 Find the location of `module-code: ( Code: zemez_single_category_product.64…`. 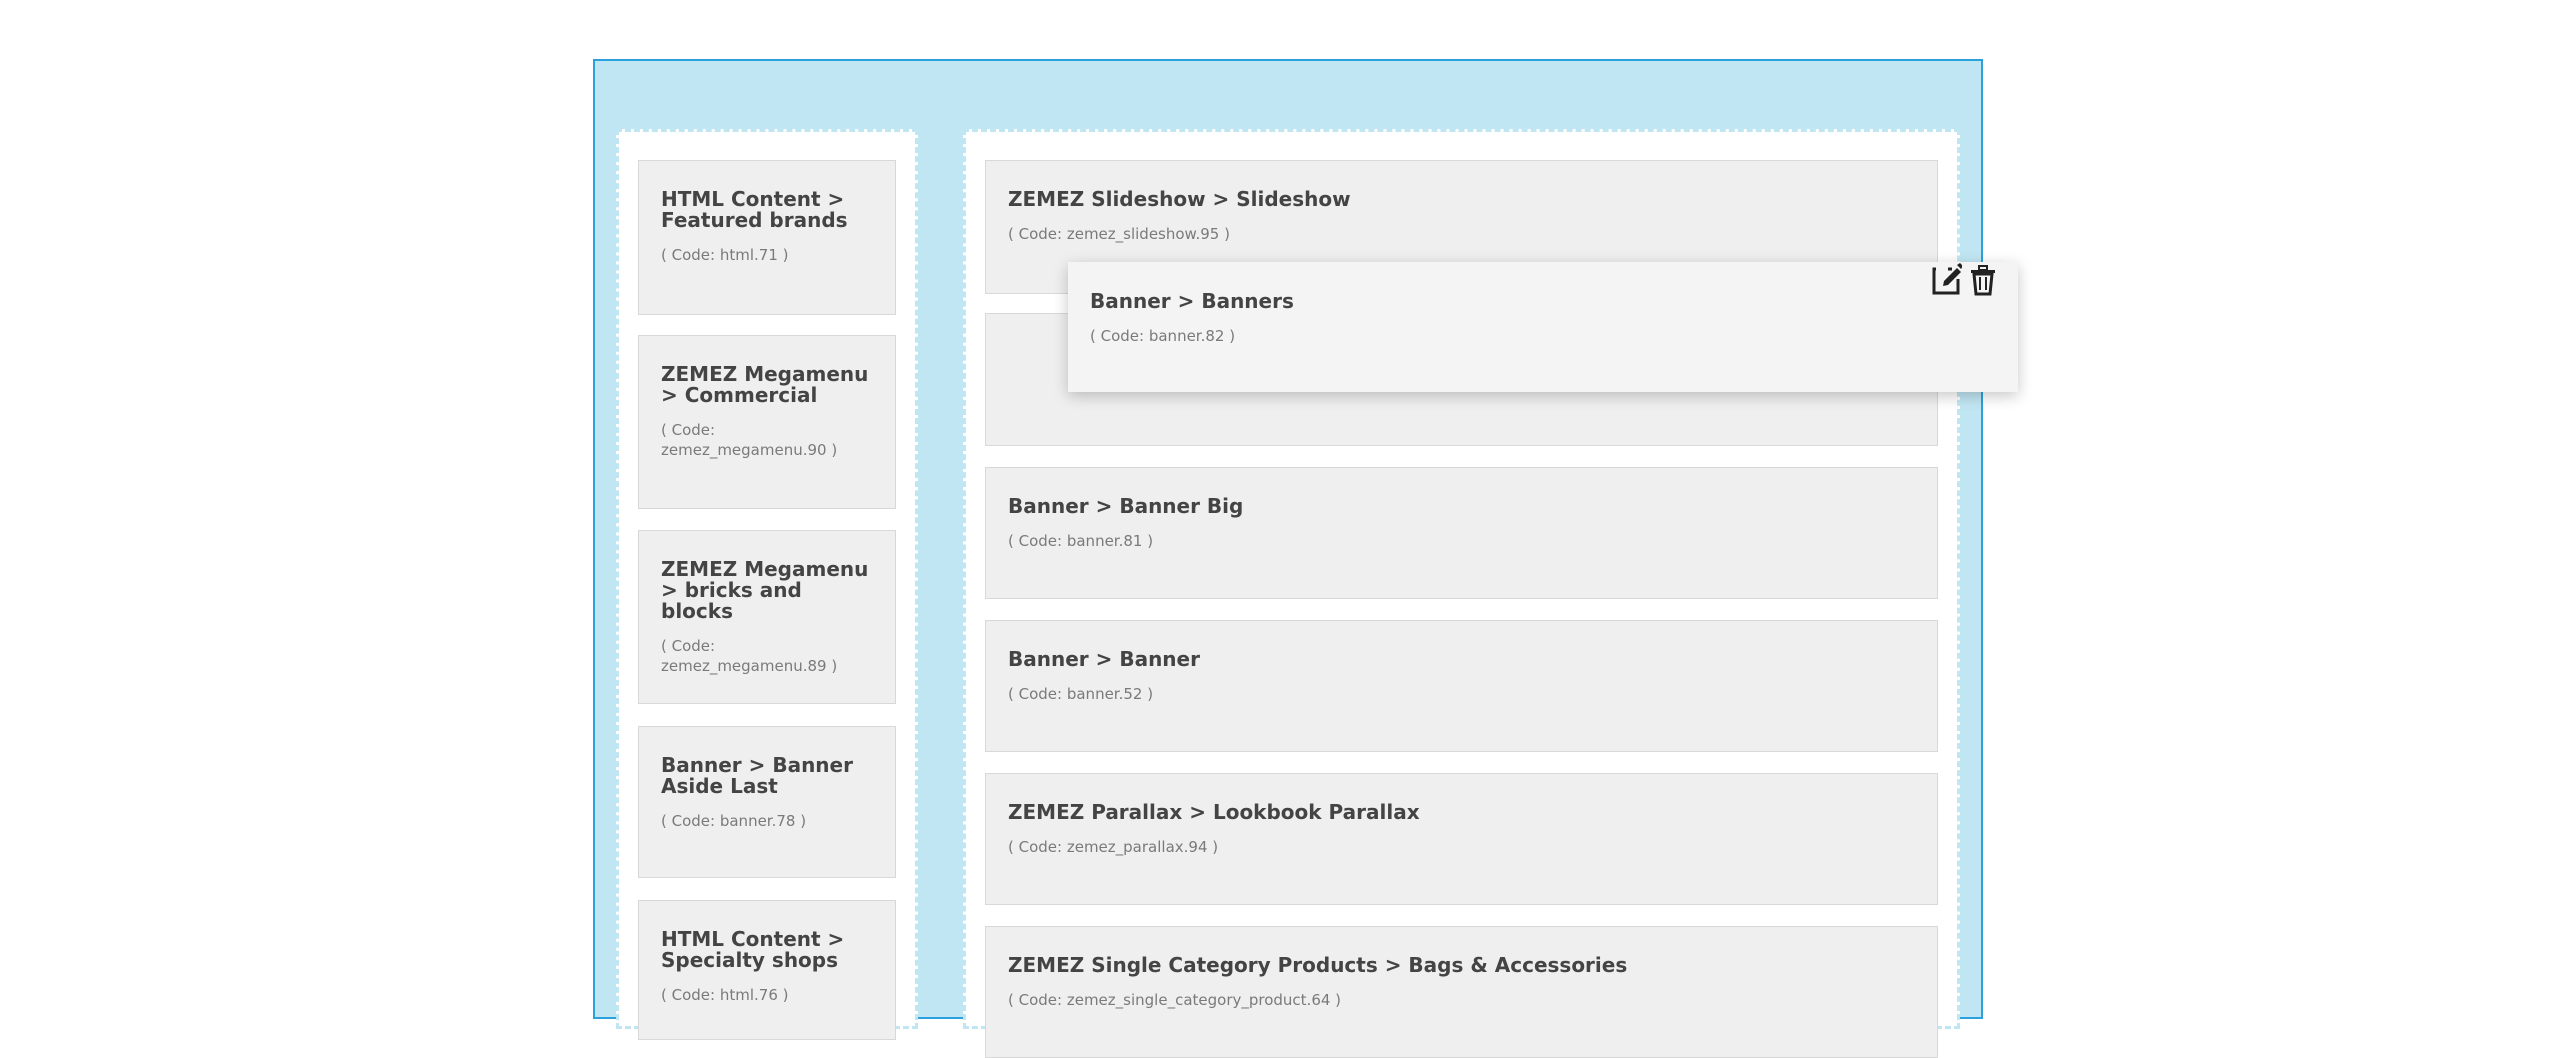

module-code: ( Code: zemez_single_category_product.64… is located at coordinates (1175, 1000).